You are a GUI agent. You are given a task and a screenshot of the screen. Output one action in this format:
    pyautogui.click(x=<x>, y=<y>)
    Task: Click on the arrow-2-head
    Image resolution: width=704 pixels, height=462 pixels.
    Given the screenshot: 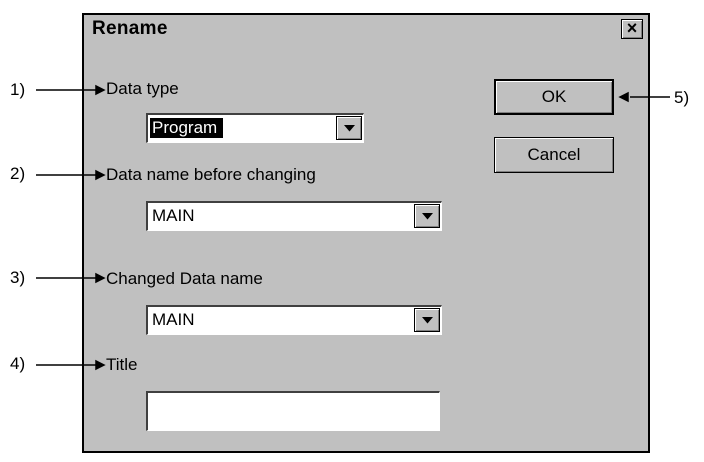 What is the action you would take?
    pyautogui.click(x=100, y=175)
    